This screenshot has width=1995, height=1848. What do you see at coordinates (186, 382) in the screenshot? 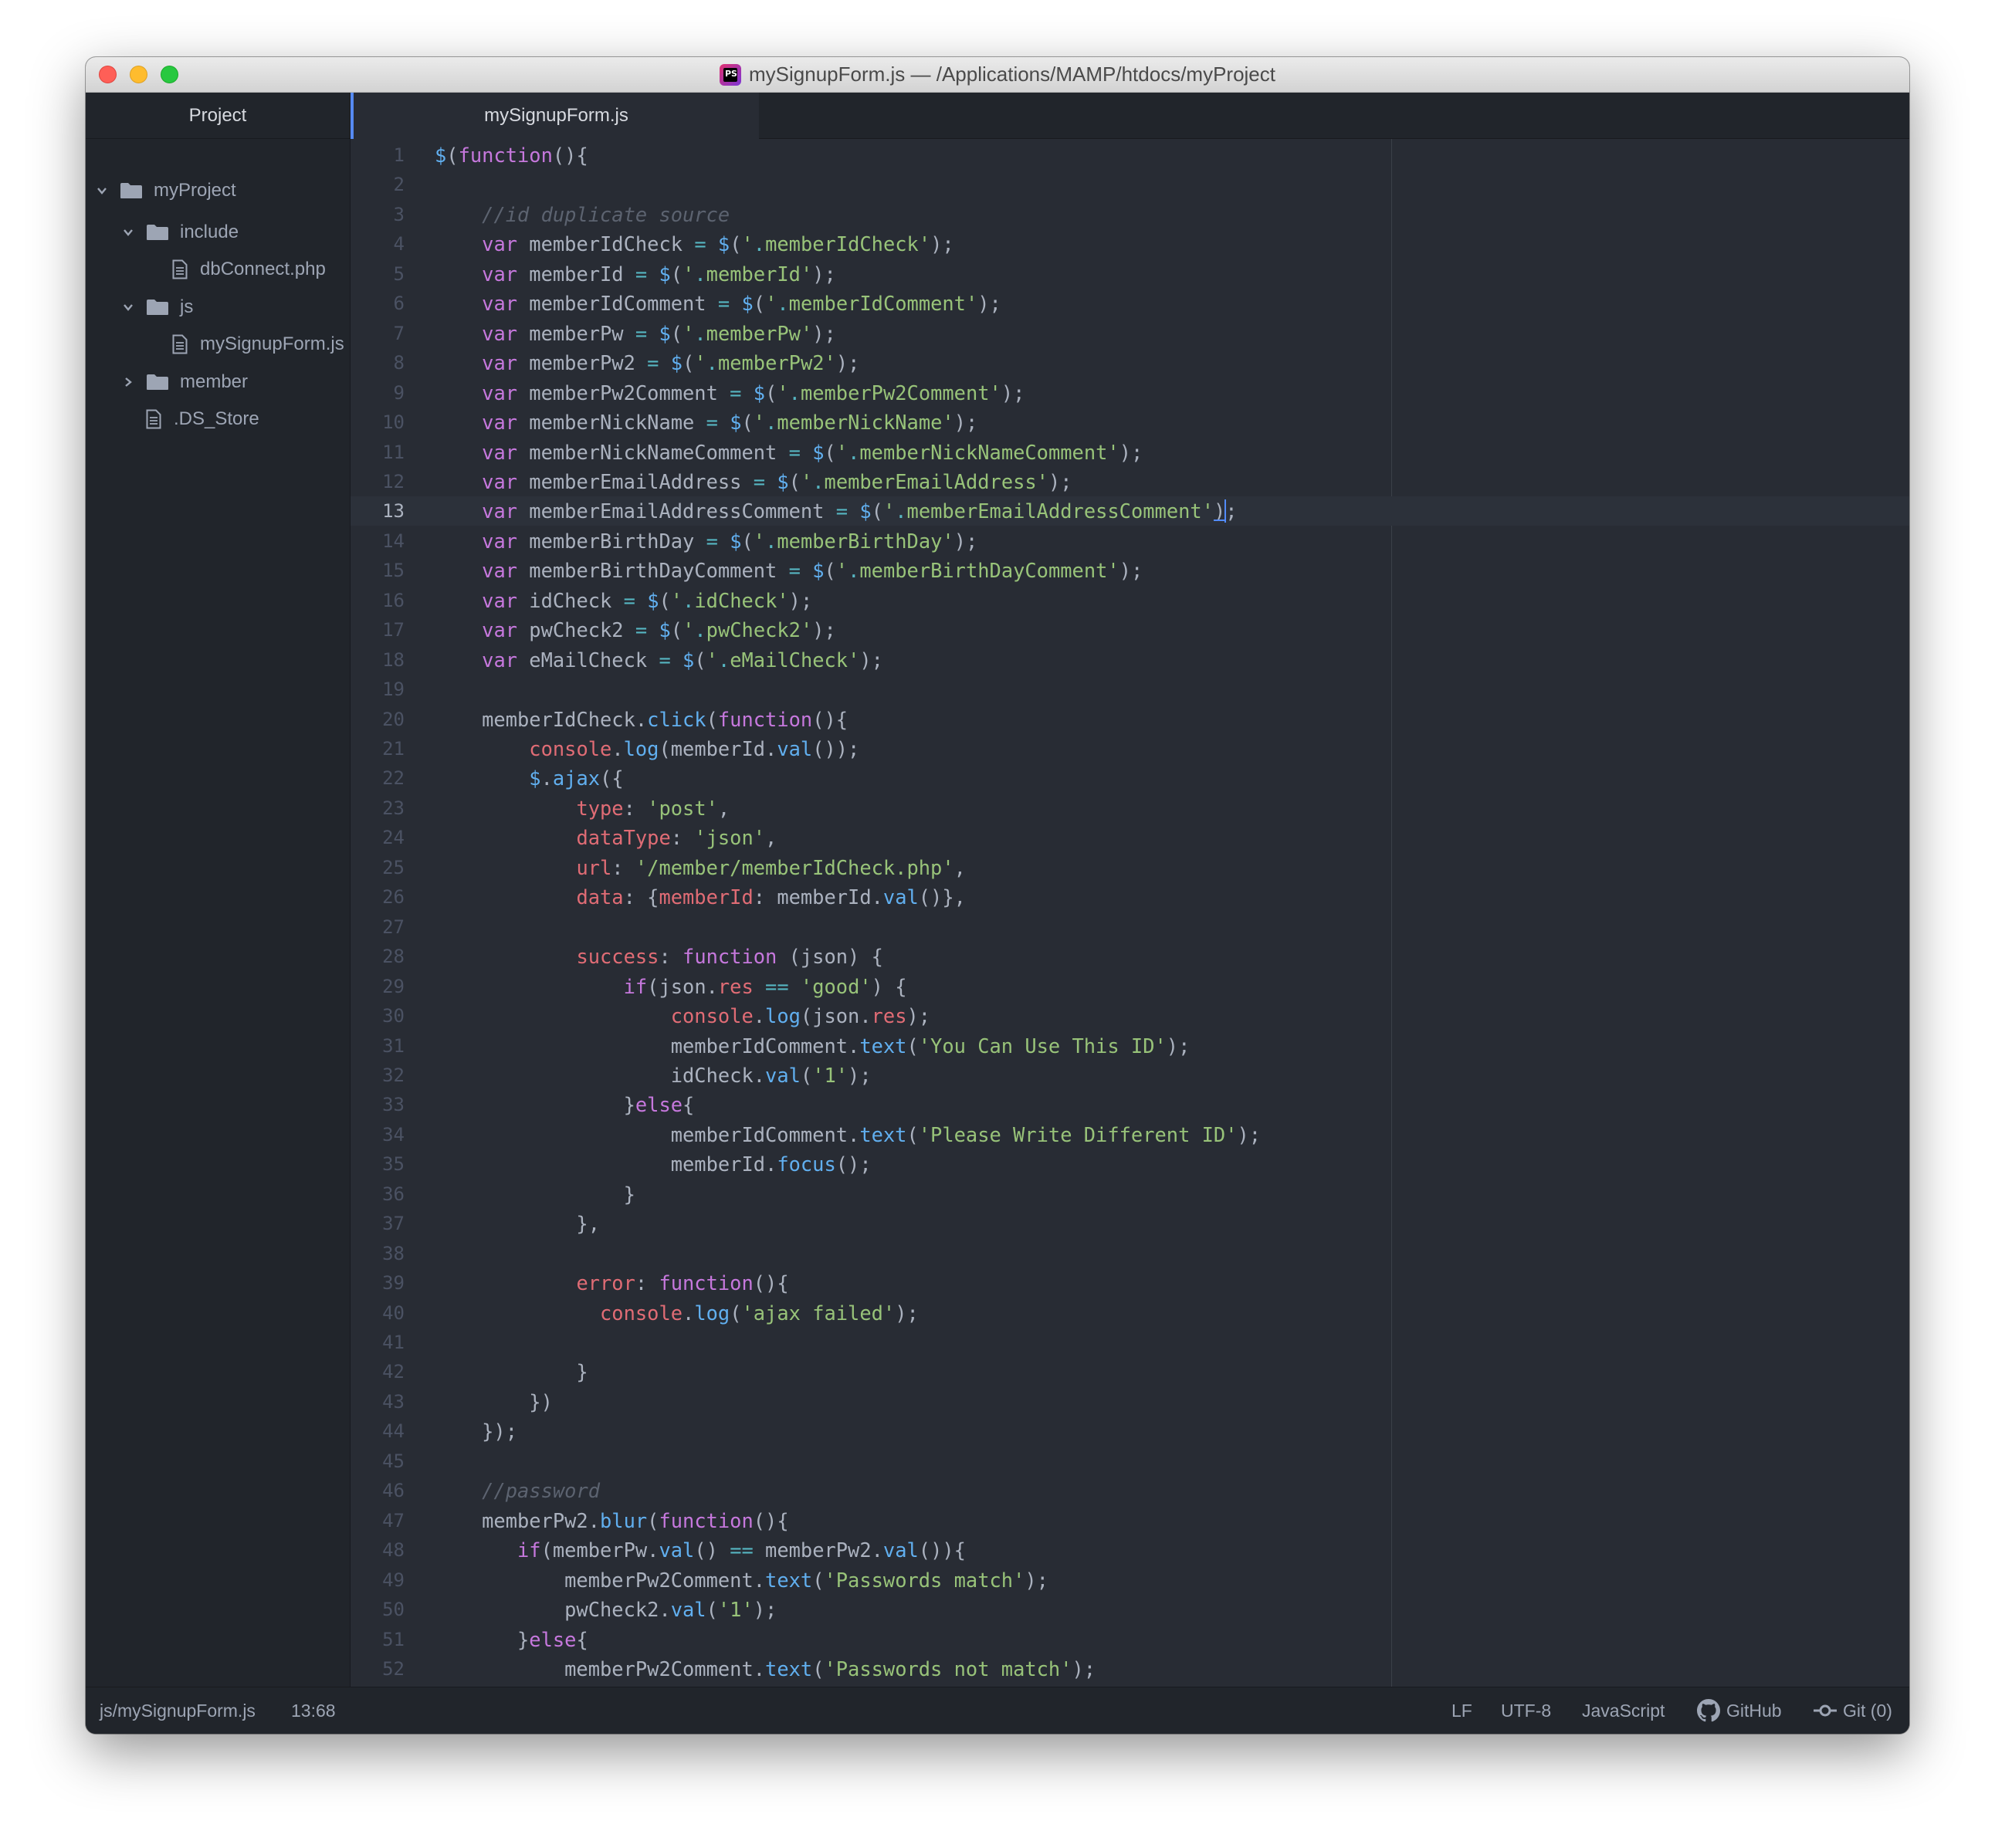
I see `tree-folder-member: member` at bounding box center [186, 382].